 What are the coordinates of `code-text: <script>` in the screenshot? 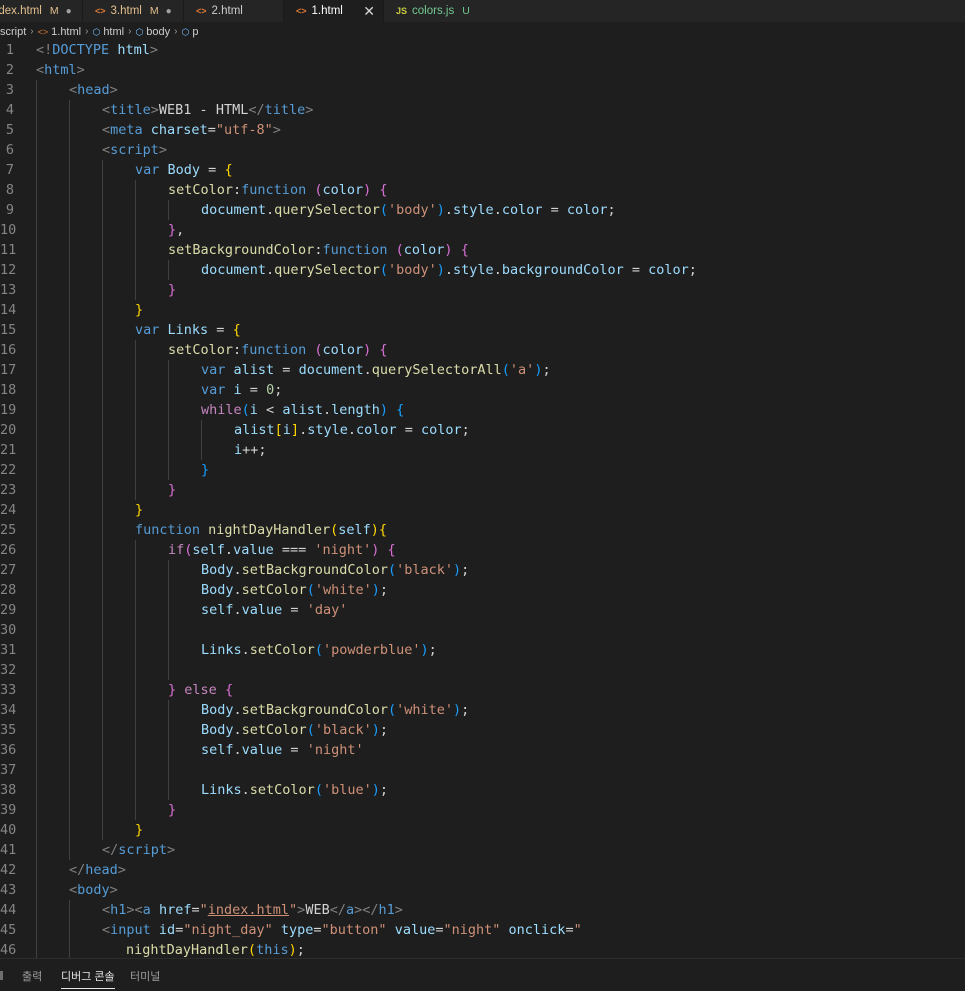 It's located at (134, 150).